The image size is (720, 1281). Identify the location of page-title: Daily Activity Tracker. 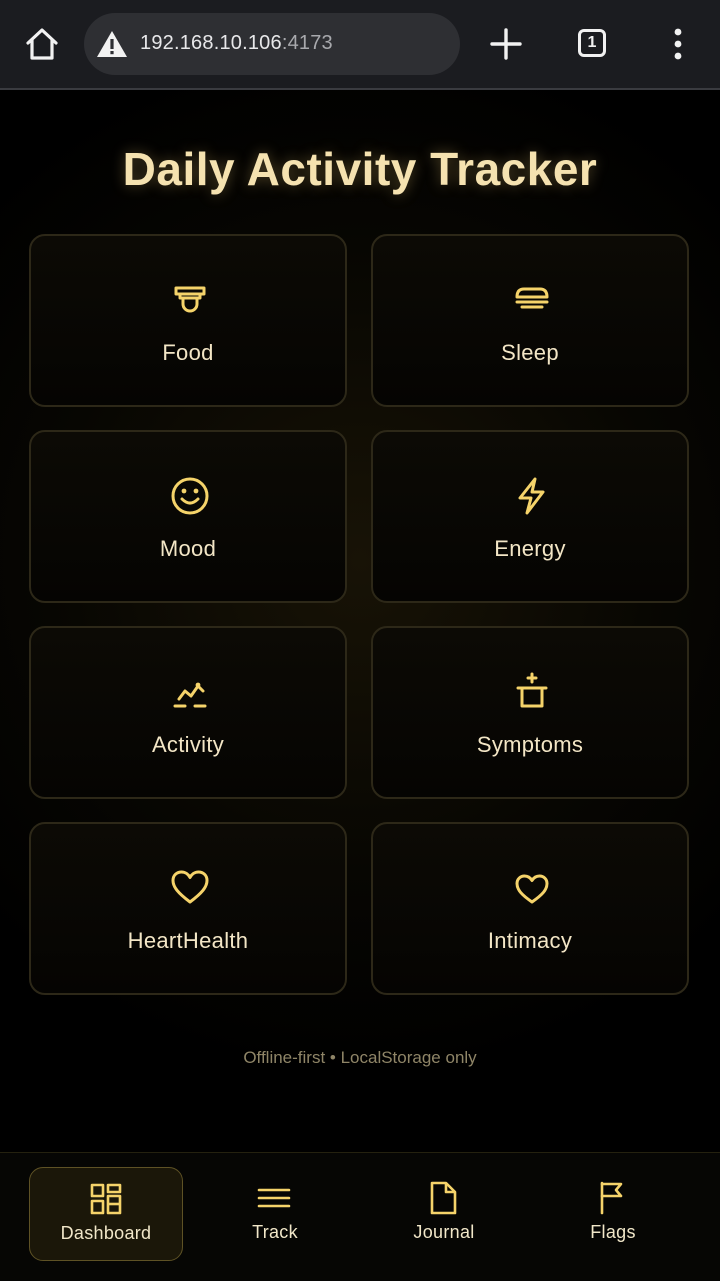
(360, 169).